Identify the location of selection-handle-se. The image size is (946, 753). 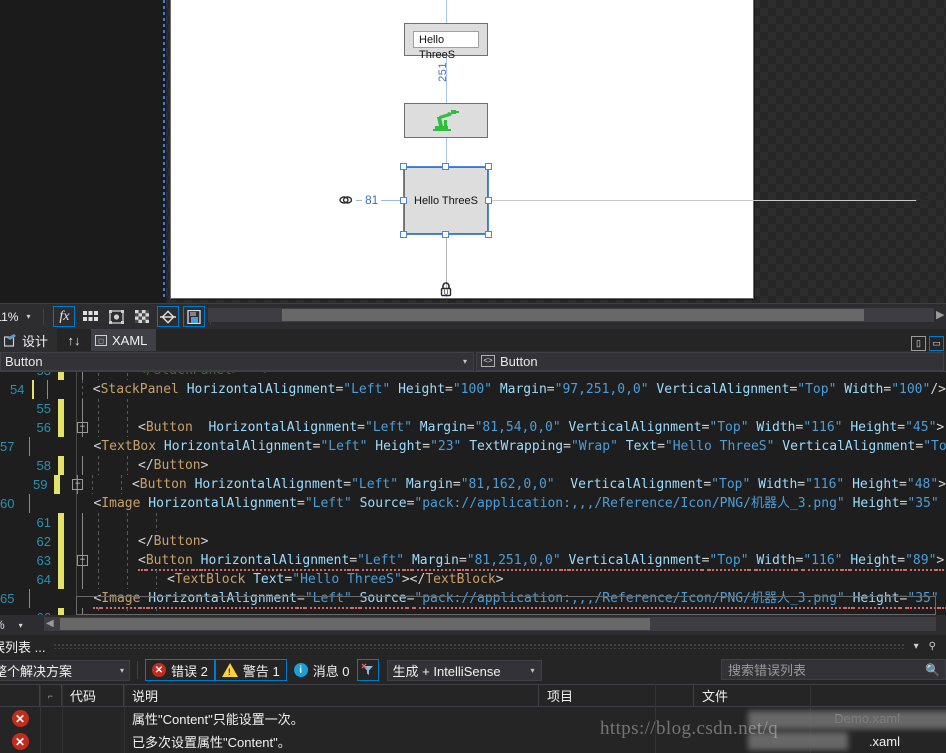
(488, 234).